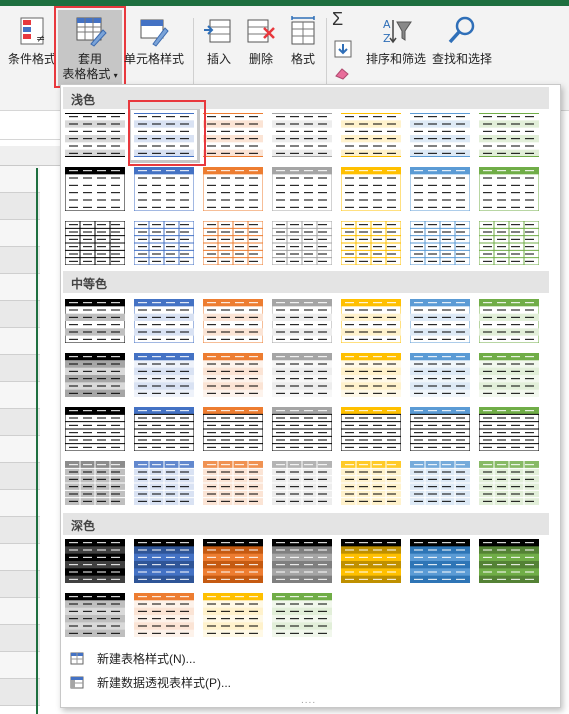 This screenshot has width=569, height=714. Describe the element at coordinates (396, 40) in the screenshot. I see `sort-filter-button: A Z 排序和筛选` at that location.